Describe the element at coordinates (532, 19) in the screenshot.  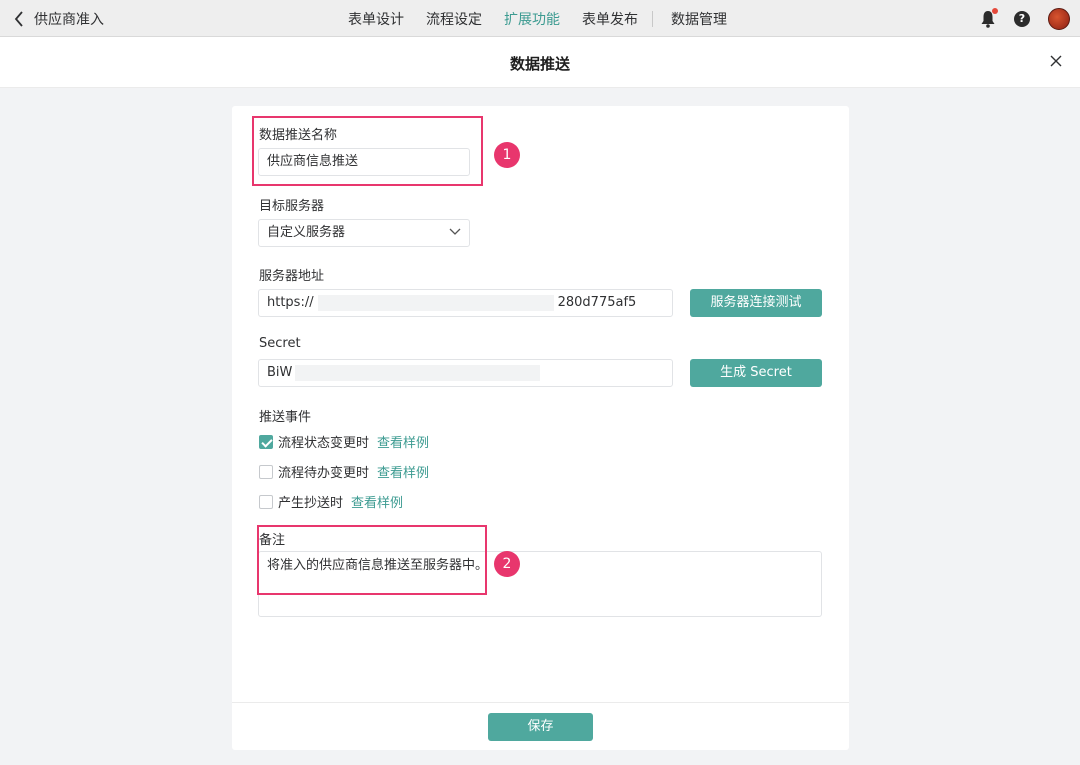
I see `nav-extensions: 扩展功能` at that location.